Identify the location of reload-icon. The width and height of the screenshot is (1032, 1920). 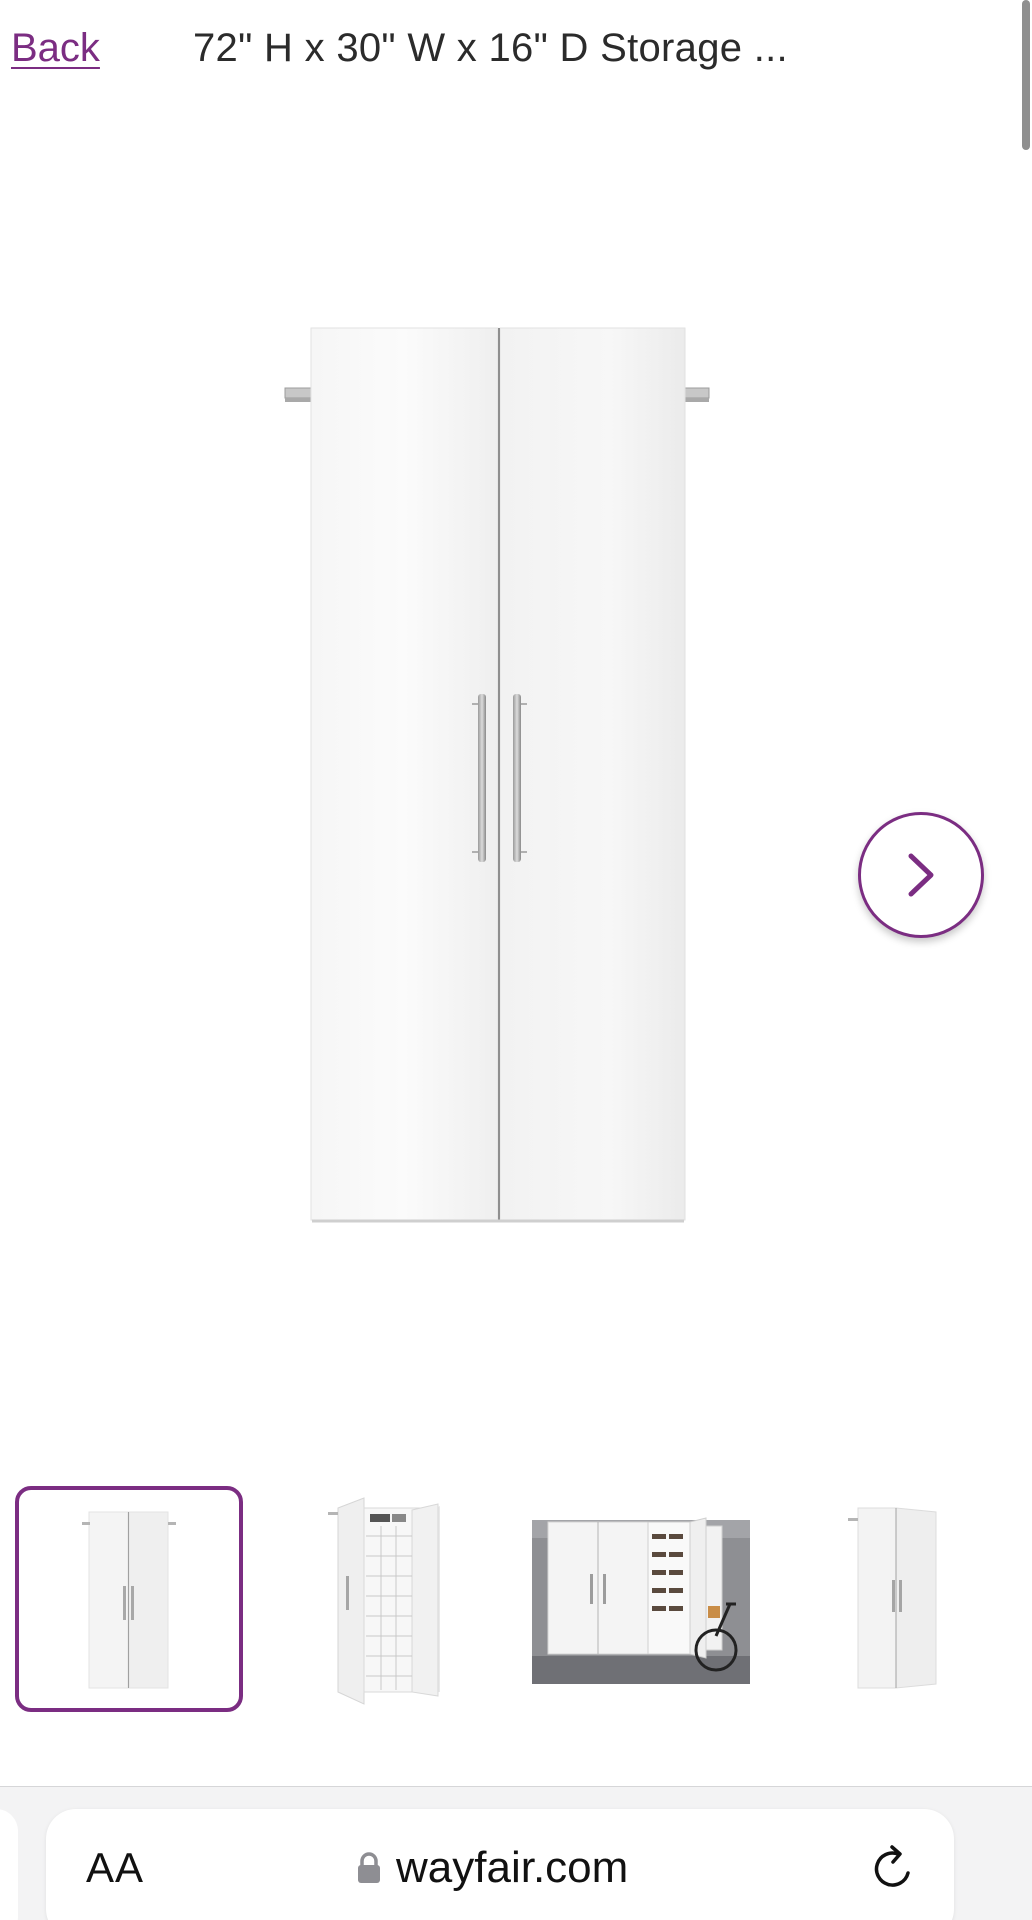
(892, 1866).